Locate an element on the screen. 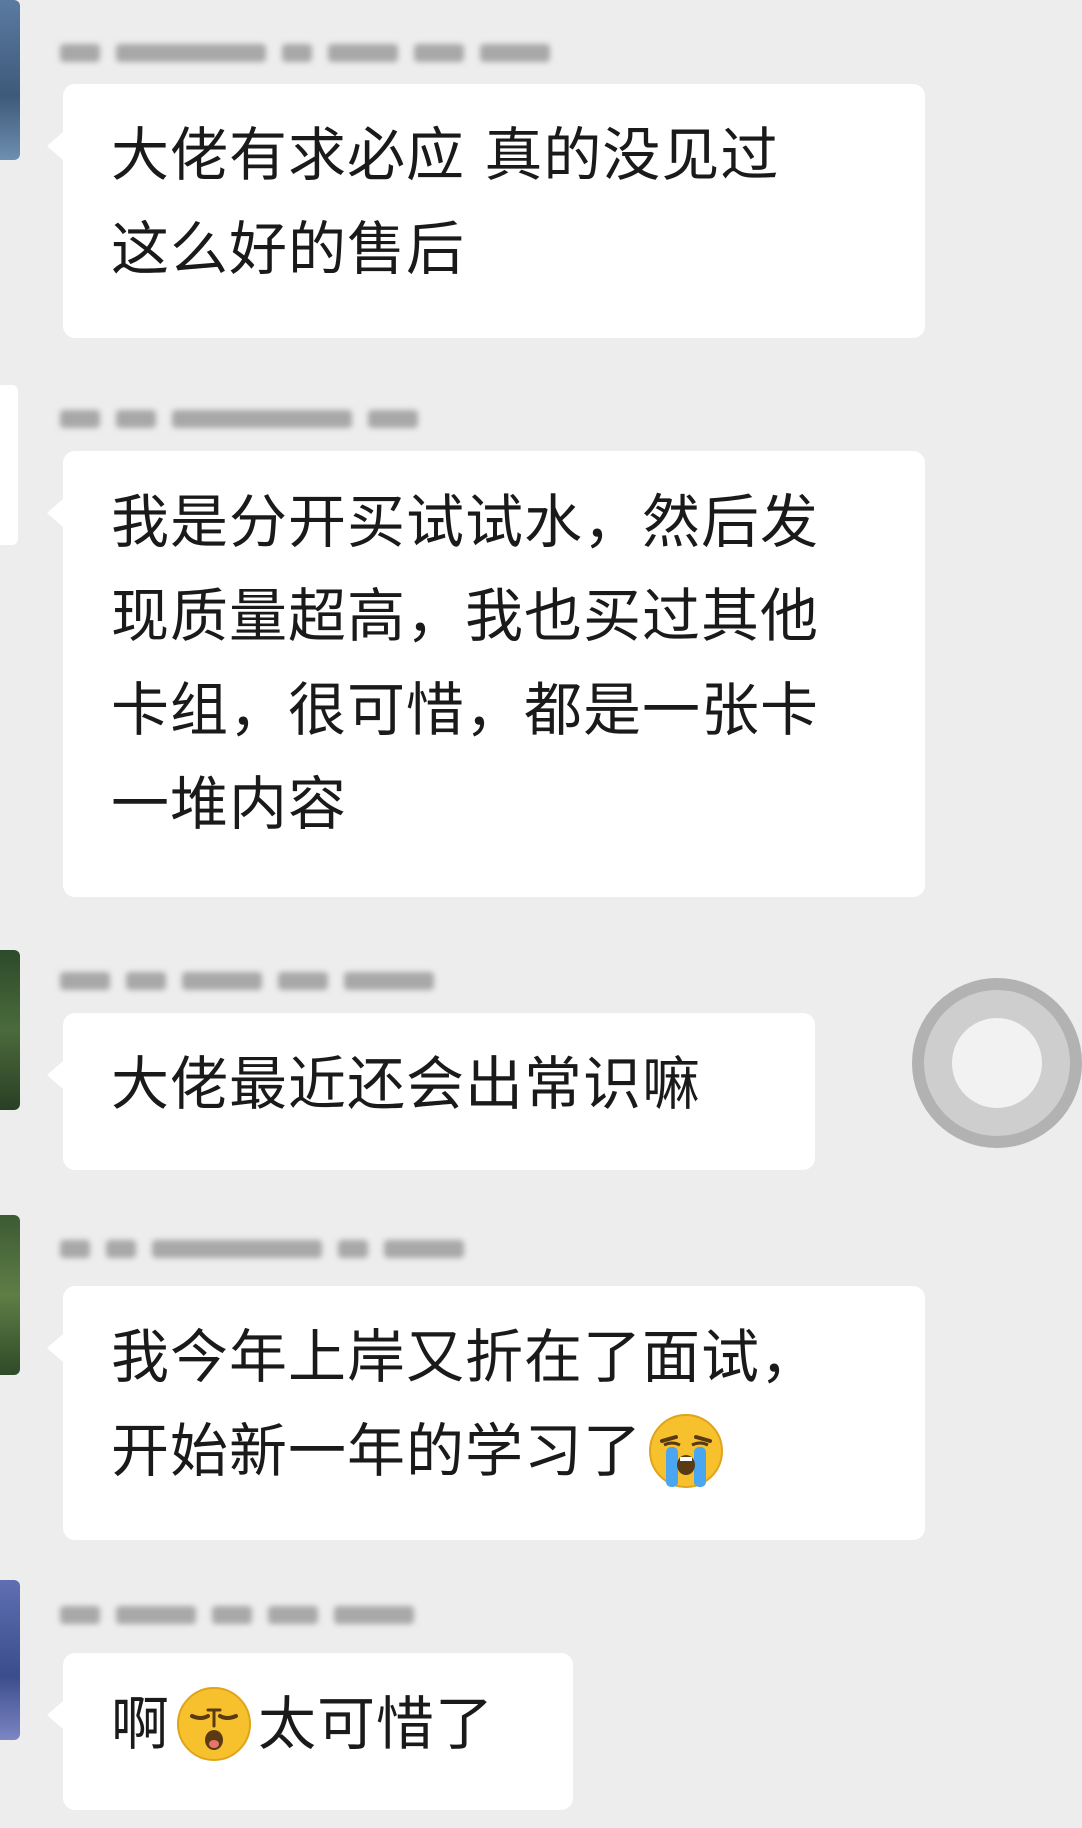 The image size is (1082, 1828). loudly-crying-face-icon is located at coordinates (686, 1450).